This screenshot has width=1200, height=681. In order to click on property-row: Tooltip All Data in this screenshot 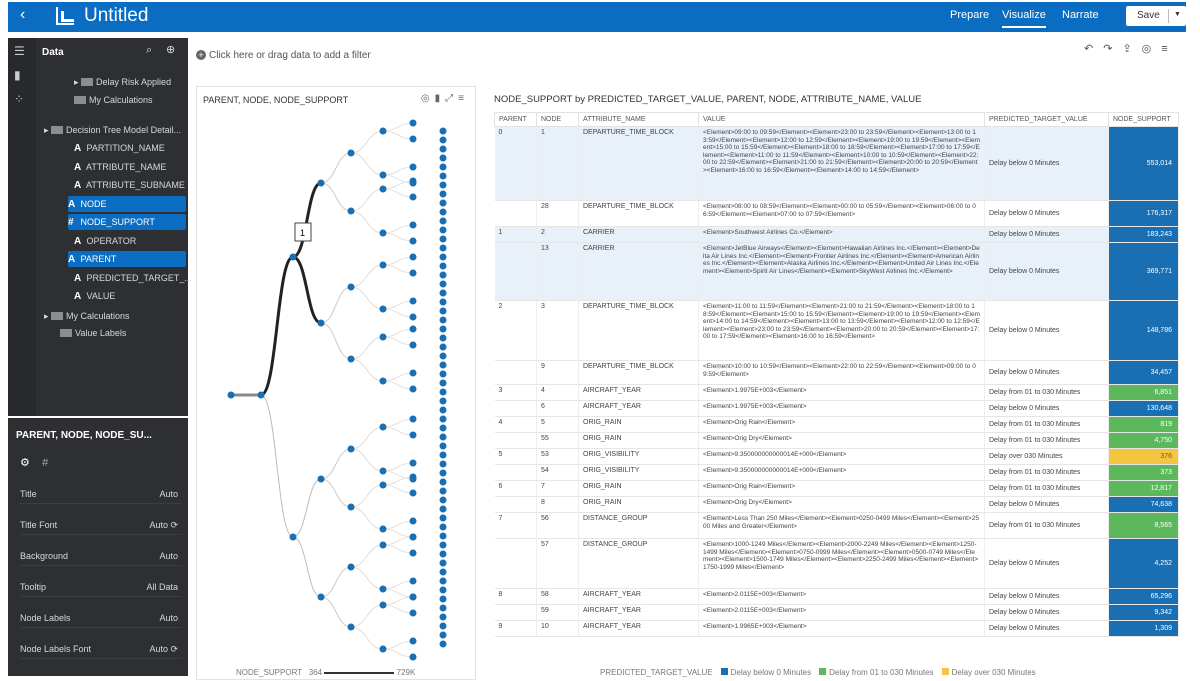, I will do `click(101, 587)`.